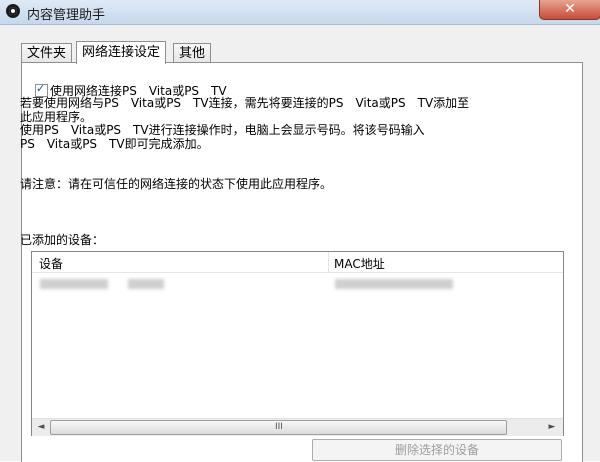 The image size is (600, 462). I want to click on close-button: ✕, so click(569, 10).